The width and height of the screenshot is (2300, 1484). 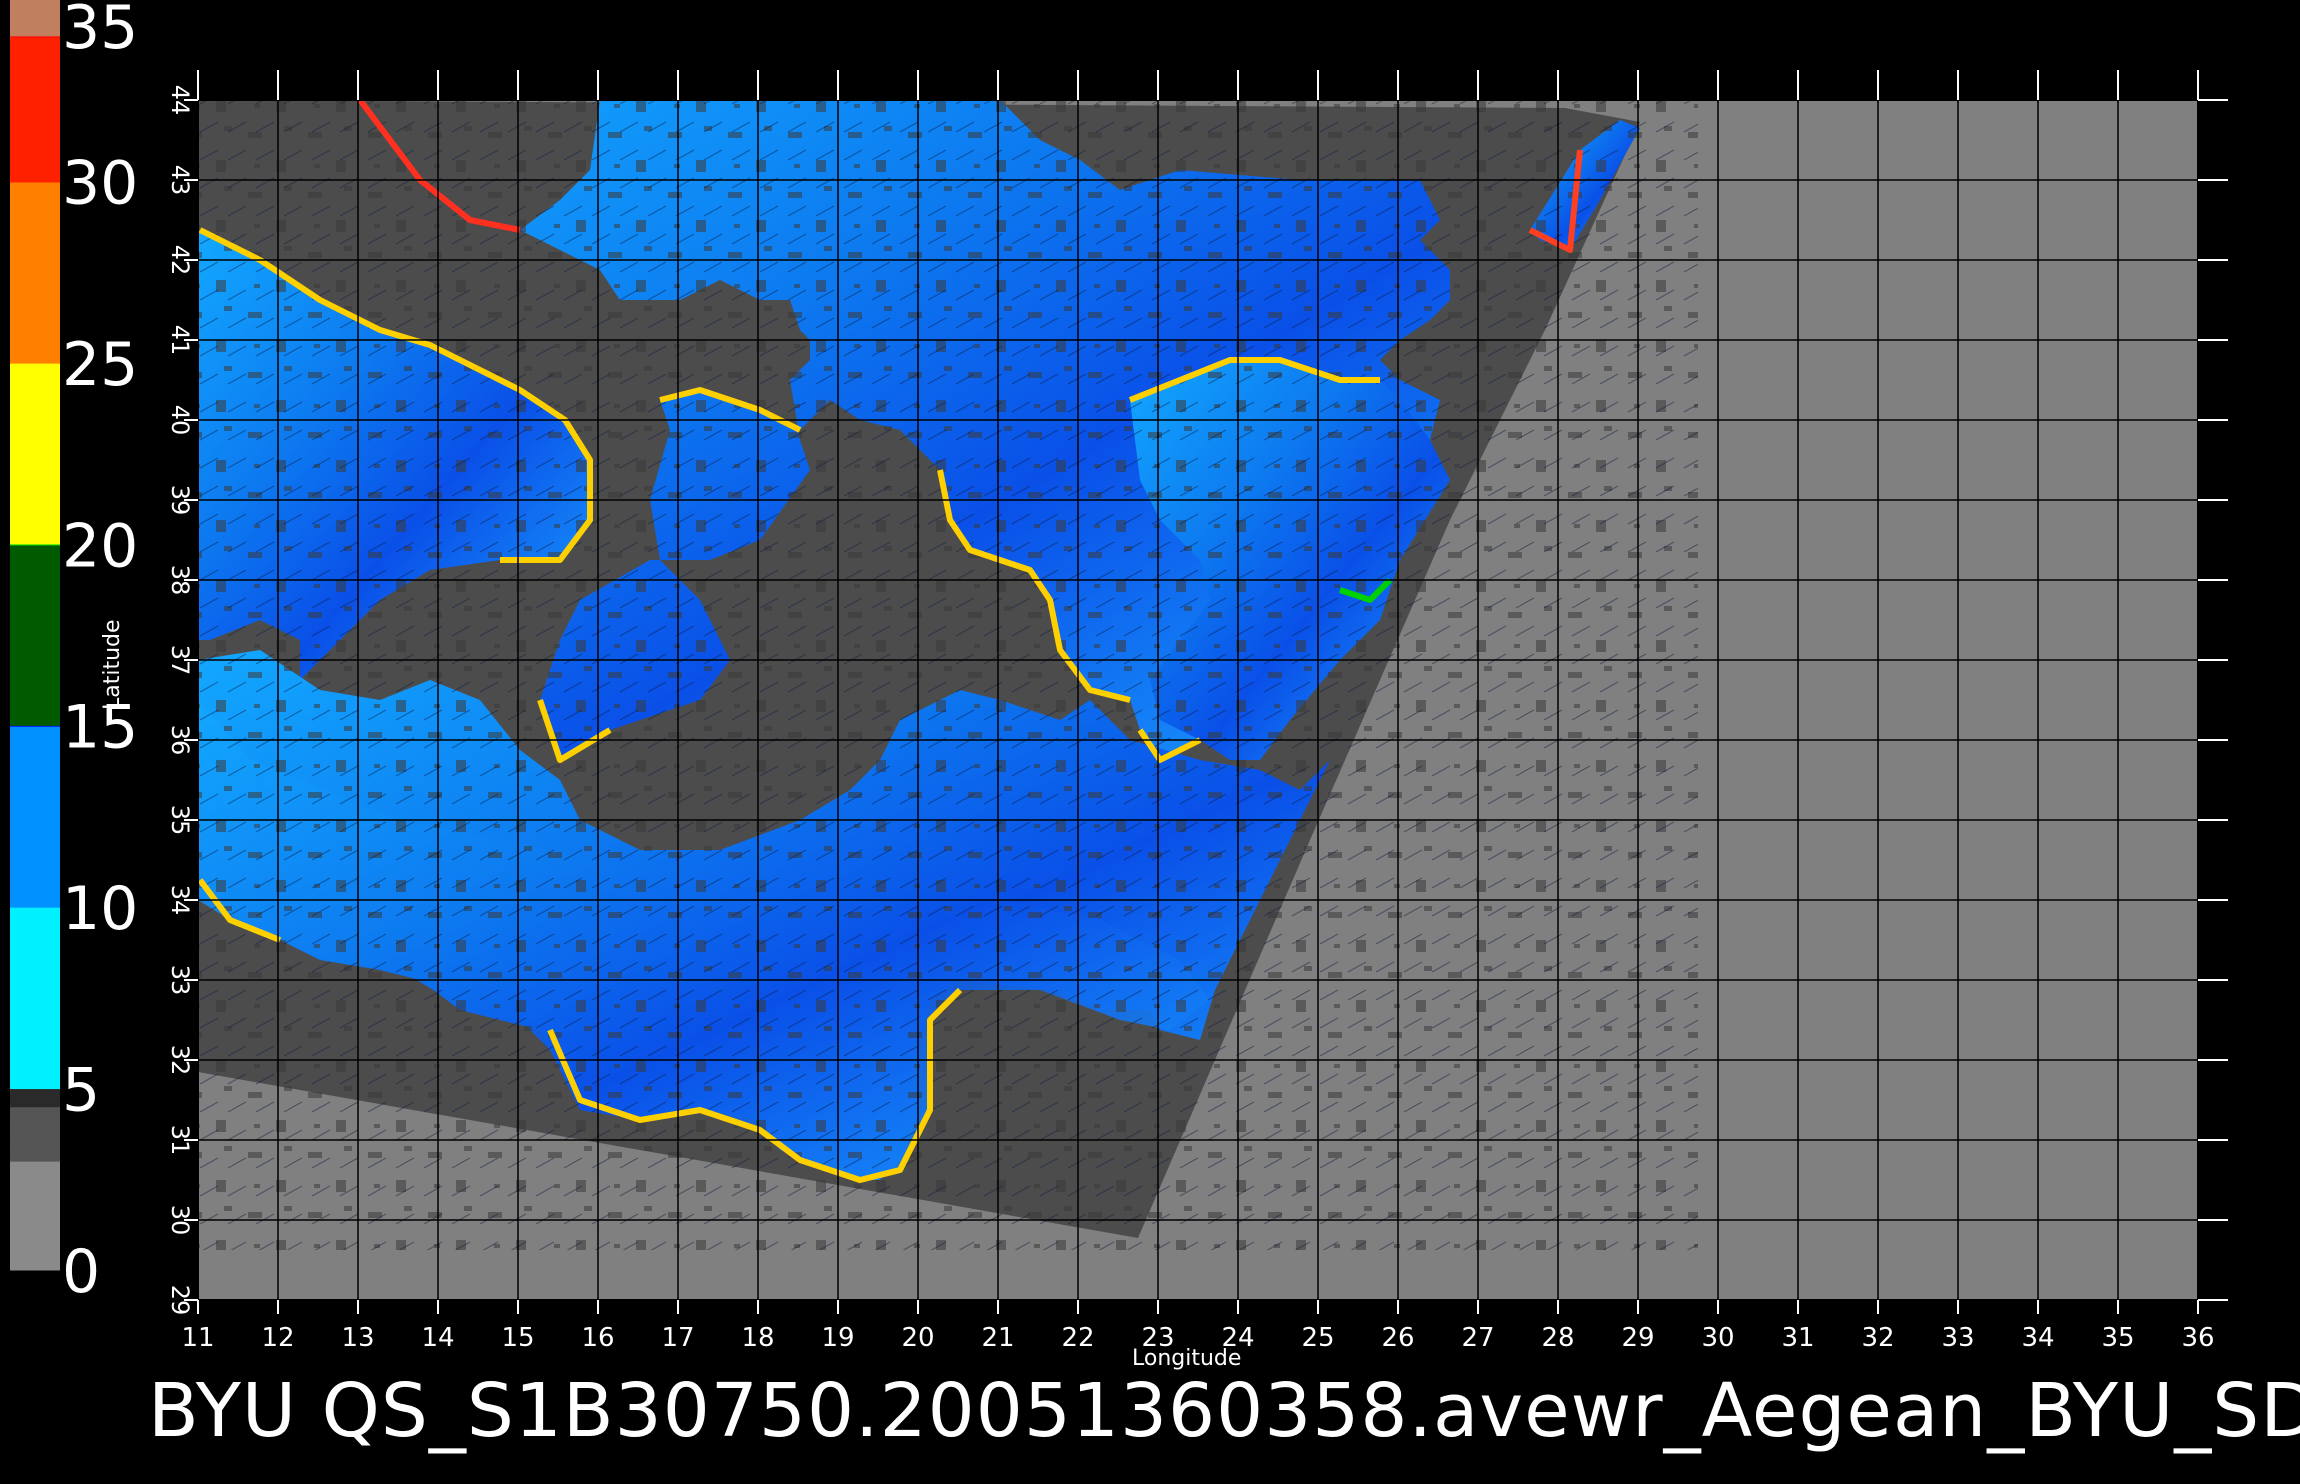 What do you see at coordinates (2117, 1338) in the screenshot?
I see `x-tick-label: 35` at bounding box center [2117, 1338].